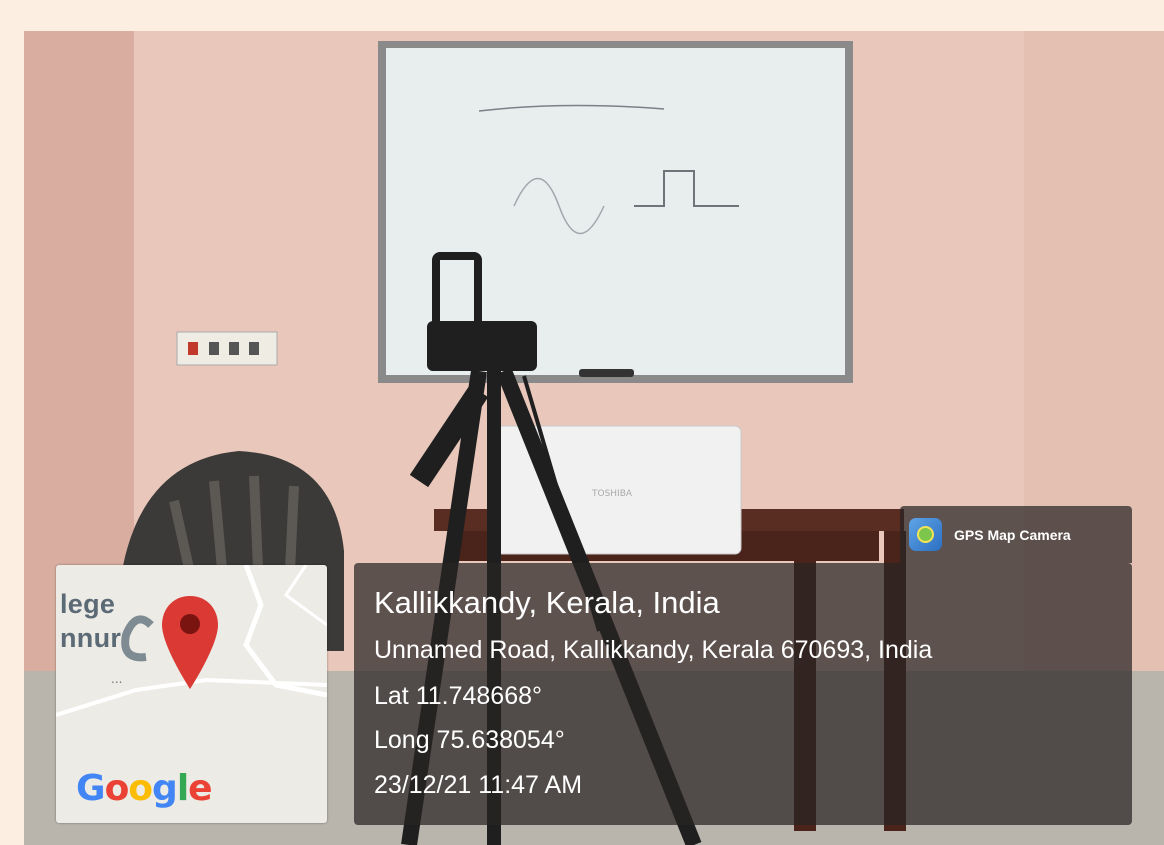 This screenshot has width=1164, height=845. I want to click on location-title: Kallikkandy, Kerala, India, so click(547, 602).